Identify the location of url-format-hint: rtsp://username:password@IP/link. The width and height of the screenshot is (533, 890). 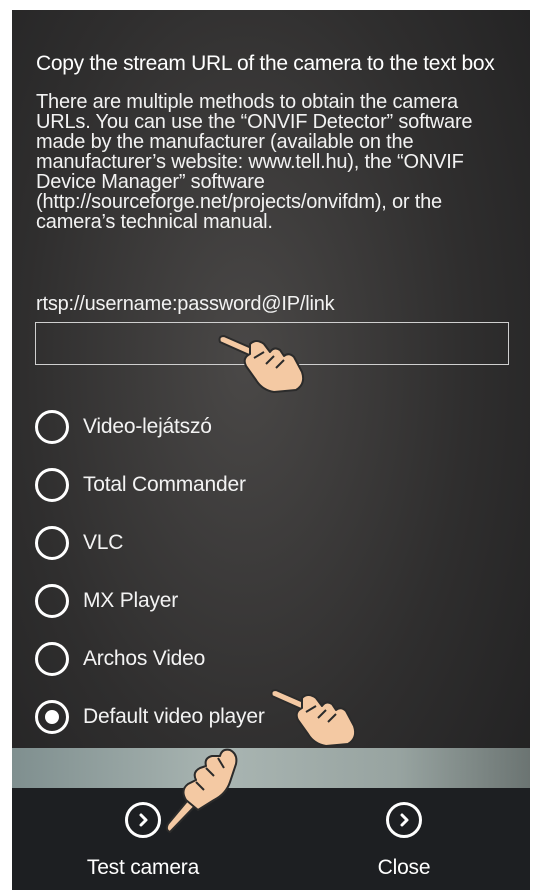
(185, 304).